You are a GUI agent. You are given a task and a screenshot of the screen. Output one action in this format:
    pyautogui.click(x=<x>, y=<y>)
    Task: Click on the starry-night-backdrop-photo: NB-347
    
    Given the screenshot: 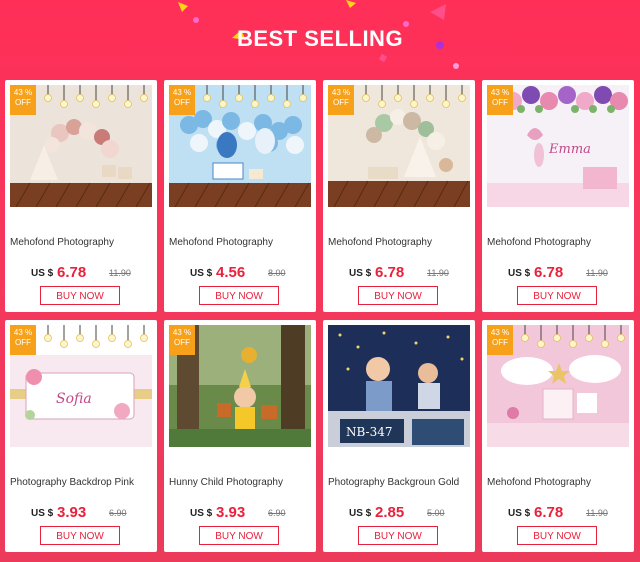 What is the action you would take?
    pyautogui.click(x=399, y=386)
    